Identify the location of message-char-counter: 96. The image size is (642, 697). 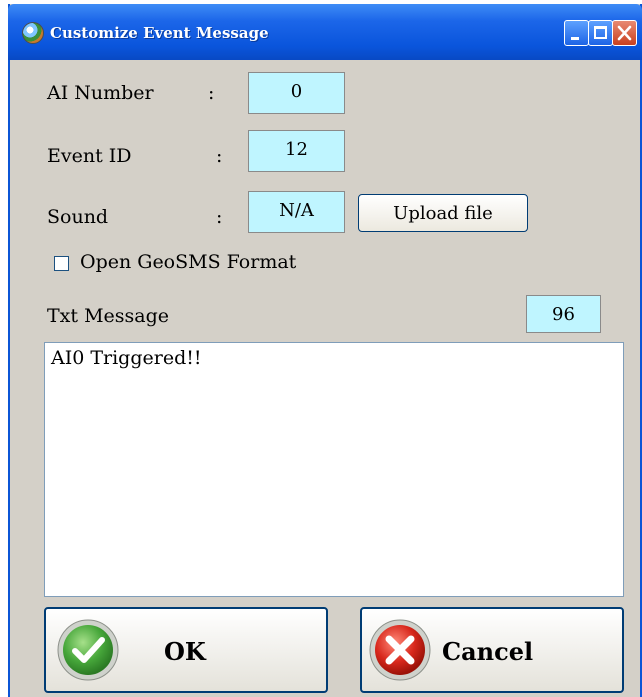
(563, 314).